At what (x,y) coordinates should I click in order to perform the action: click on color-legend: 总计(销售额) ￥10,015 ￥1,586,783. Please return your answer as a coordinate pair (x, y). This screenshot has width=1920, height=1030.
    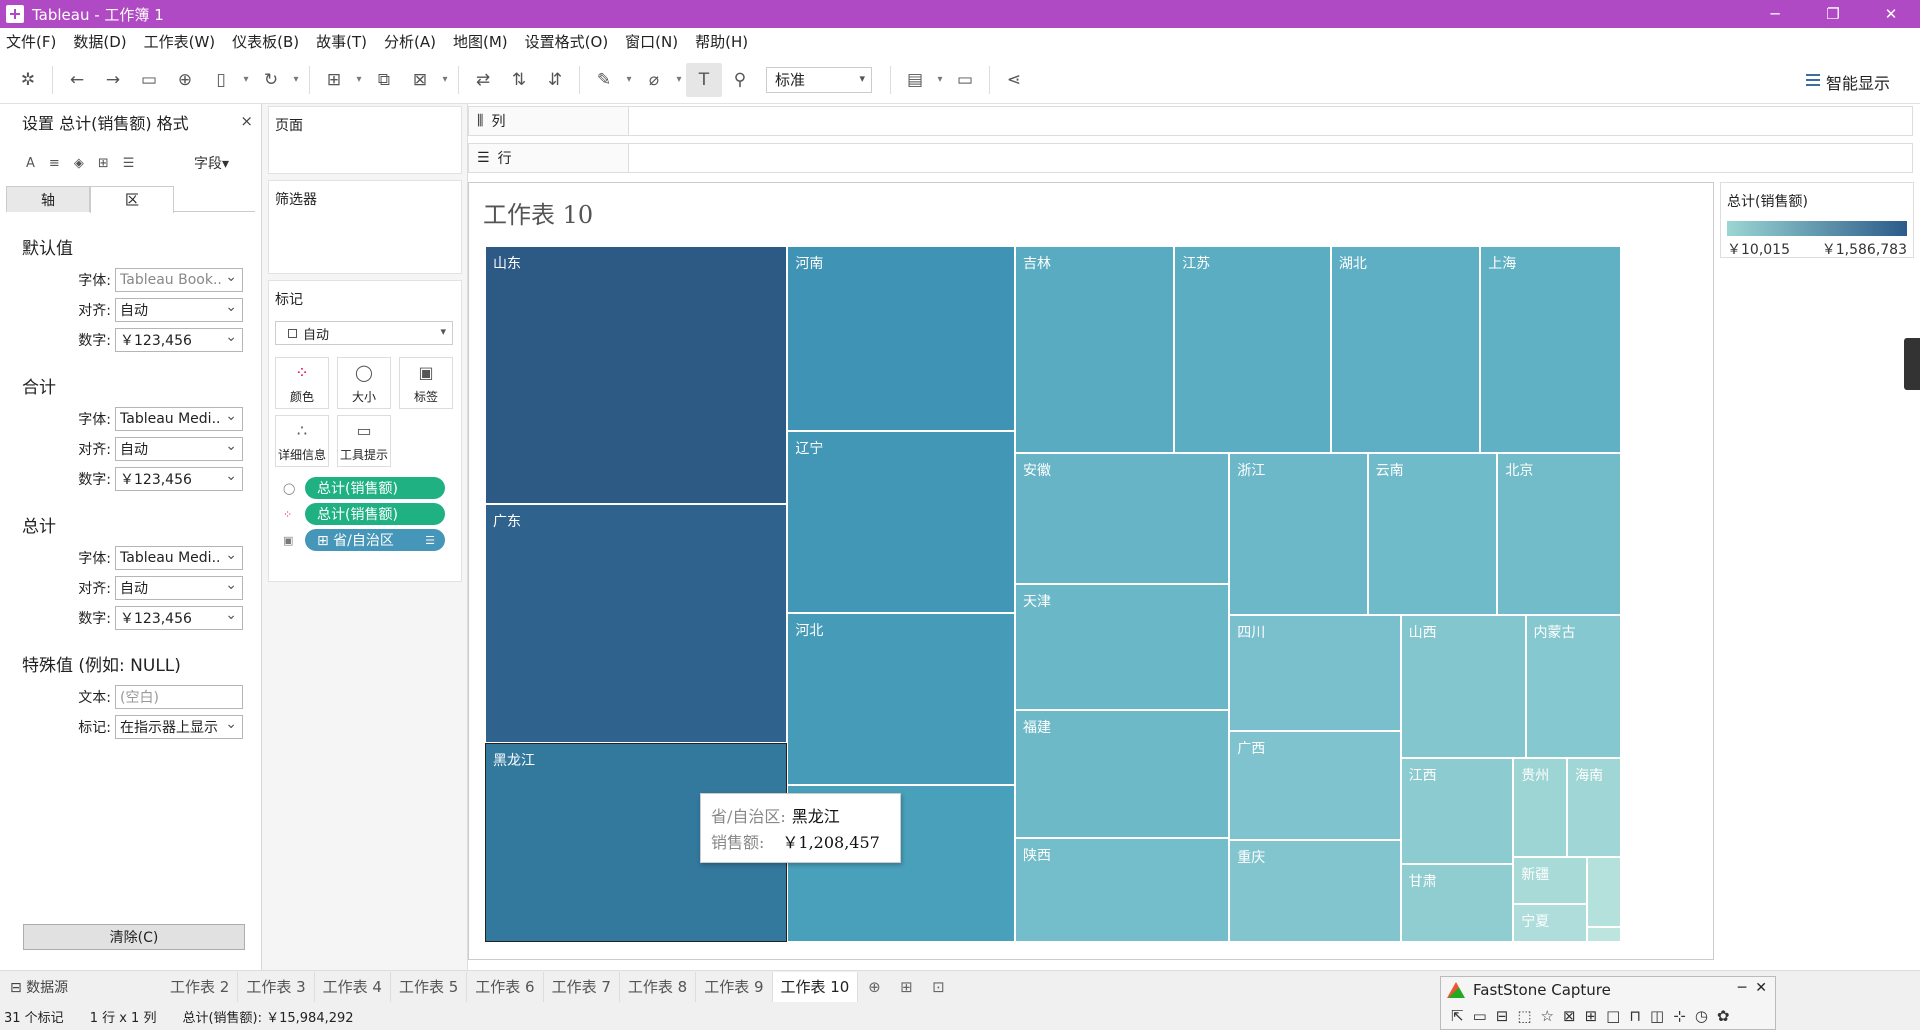
    Looking at the image, I should click on (1817, 220).